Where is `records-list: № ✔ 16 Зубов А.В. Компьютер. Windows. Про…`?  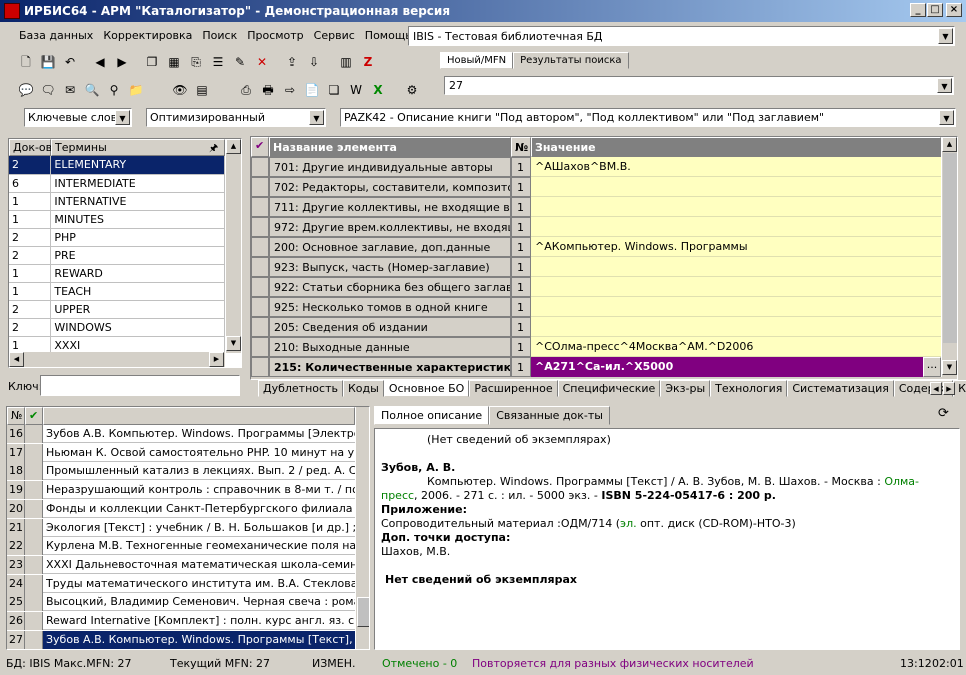
records-list: № ✔ 16 Зубов А.В. Компьютер. Windows. Про… is located at coordinates (188, 528).